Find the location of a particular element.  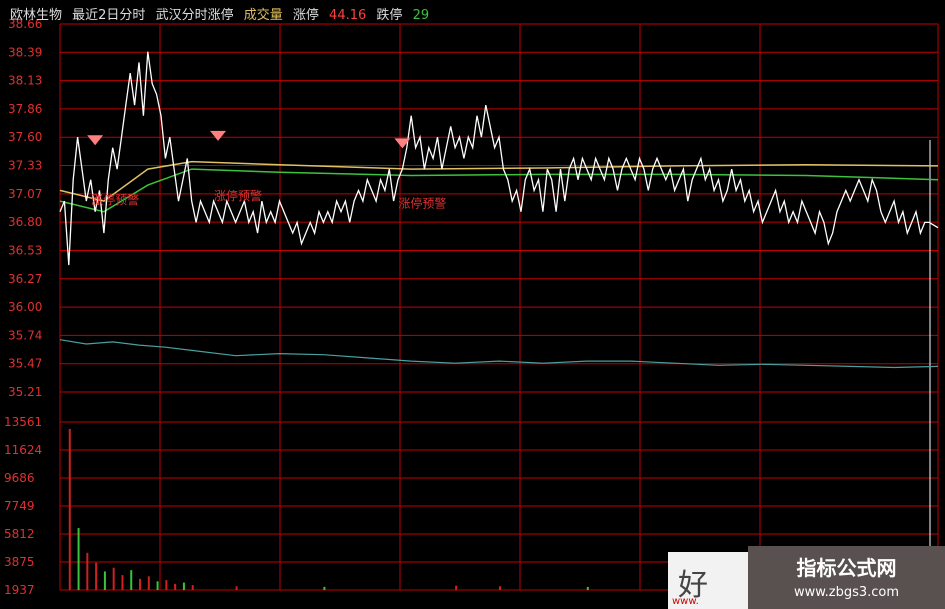

volume-tick-label: 3875 is located at coordinates (19, 562).